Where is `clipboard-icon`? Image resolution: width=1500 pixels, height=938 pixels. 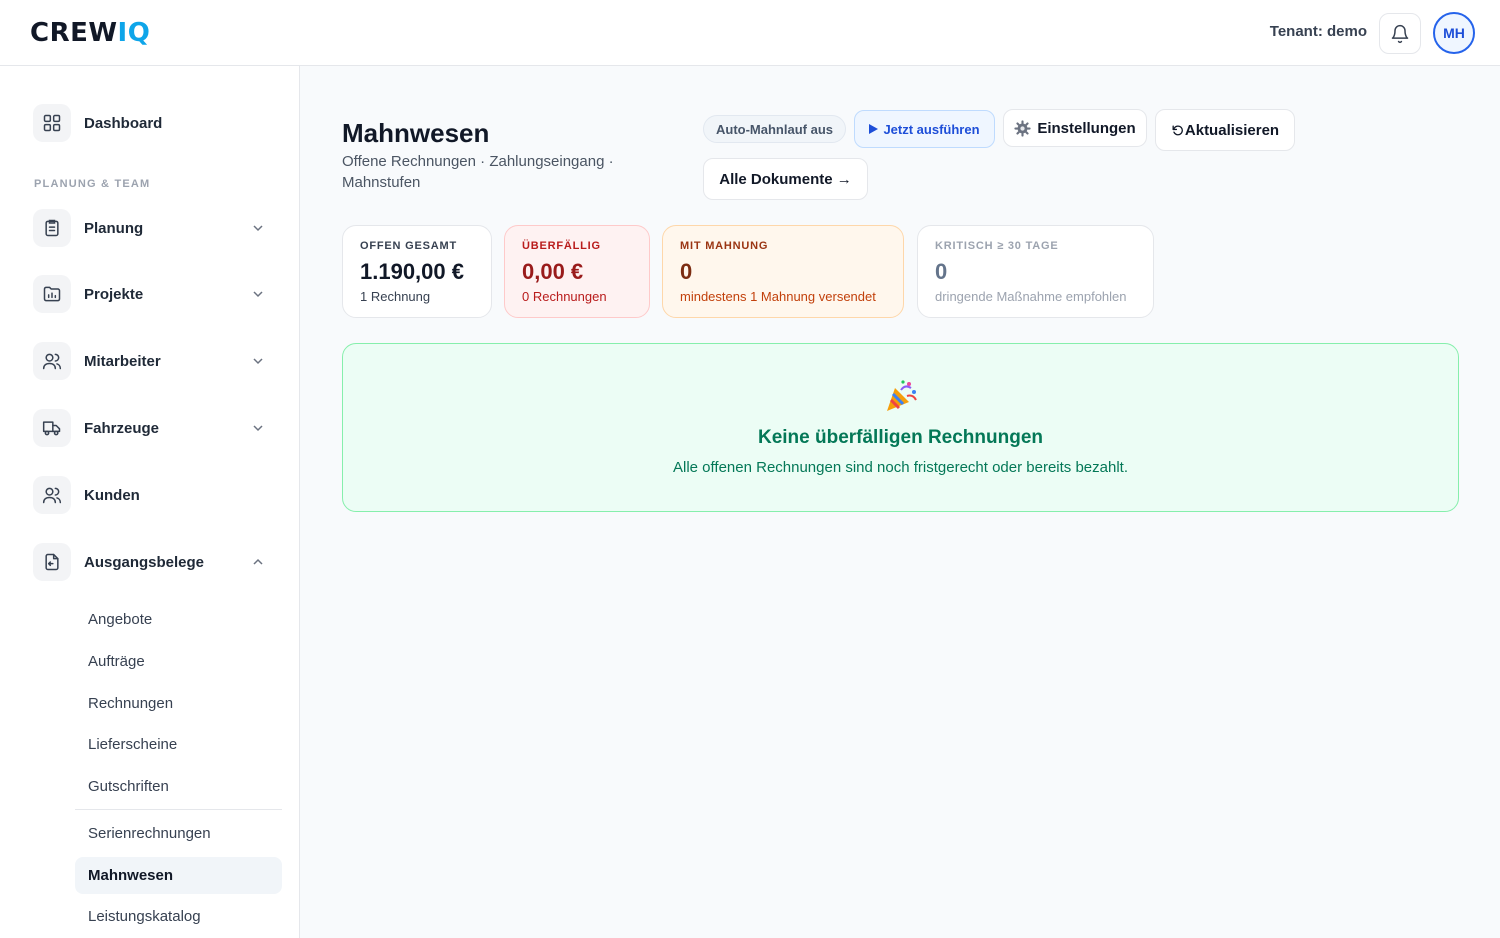
clipboard-icon is located at coordinates (52, 228).